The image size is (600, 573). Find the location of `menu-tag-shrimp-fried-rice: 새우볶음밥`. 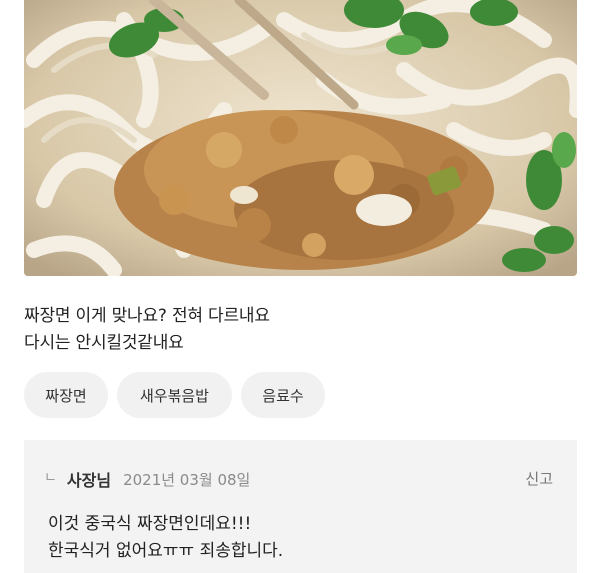

menu-tag-shrimp-fried-rice: 새우볶음밥 is located at coordinates (174, 395).